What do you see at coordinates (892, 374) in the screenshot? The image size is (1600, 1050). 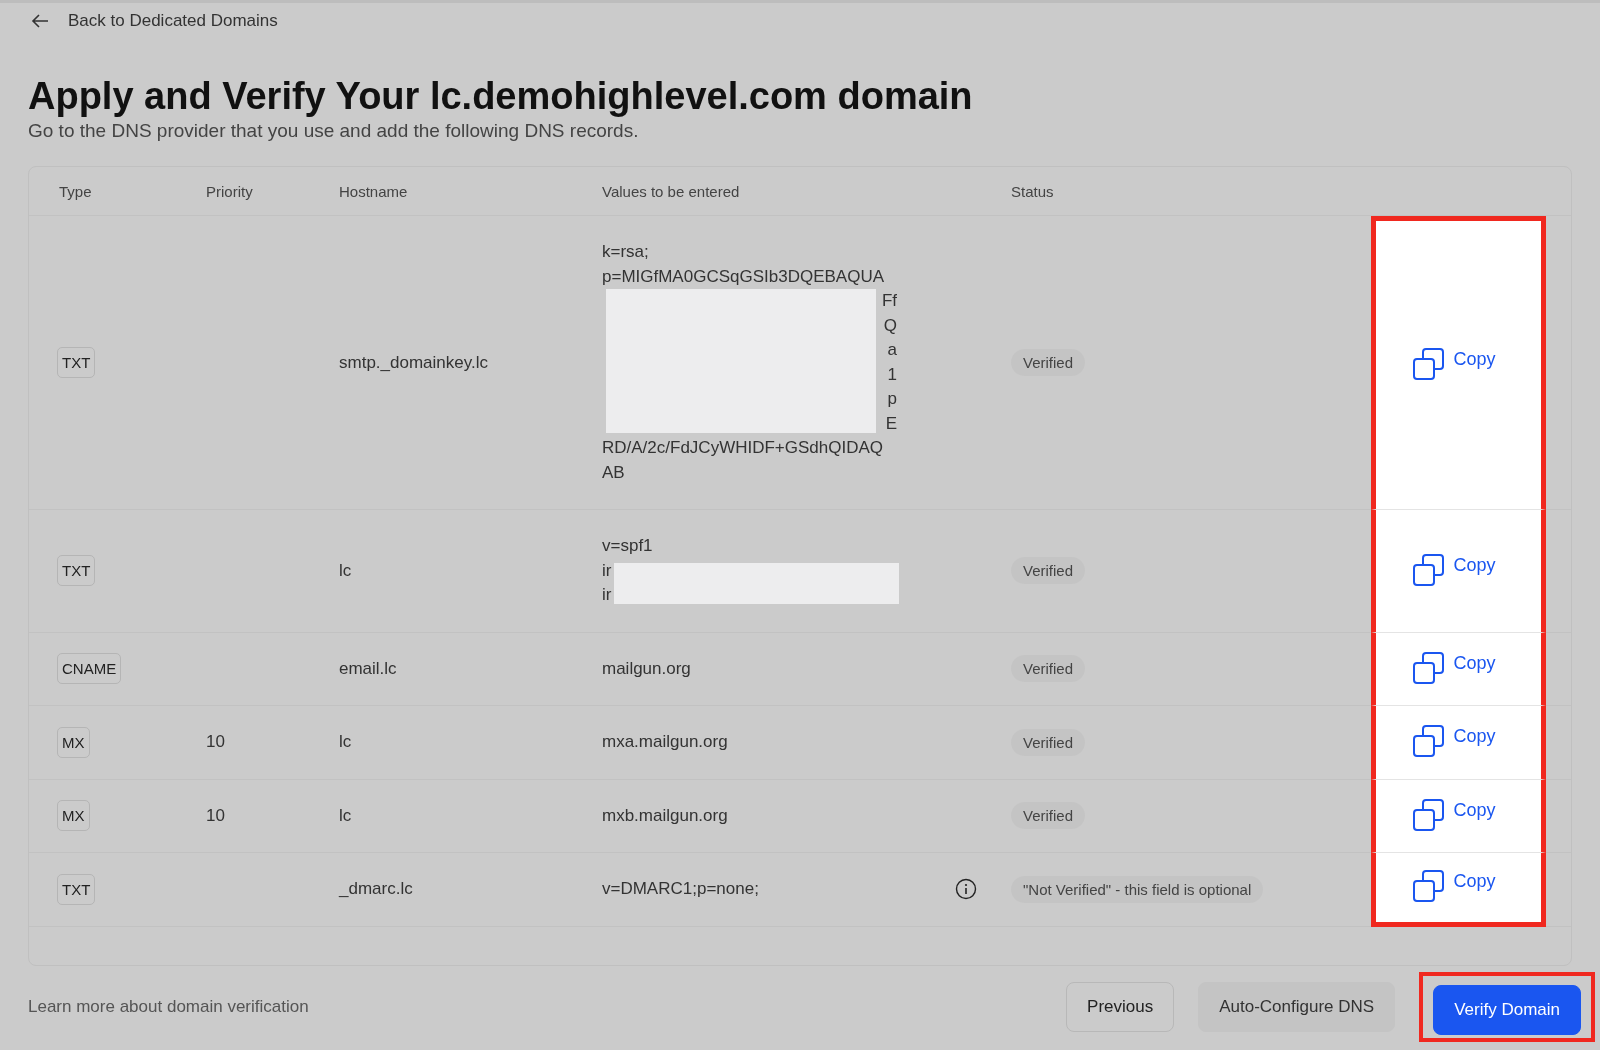 I see `value-text: 1` at bounding box center [892, 374].